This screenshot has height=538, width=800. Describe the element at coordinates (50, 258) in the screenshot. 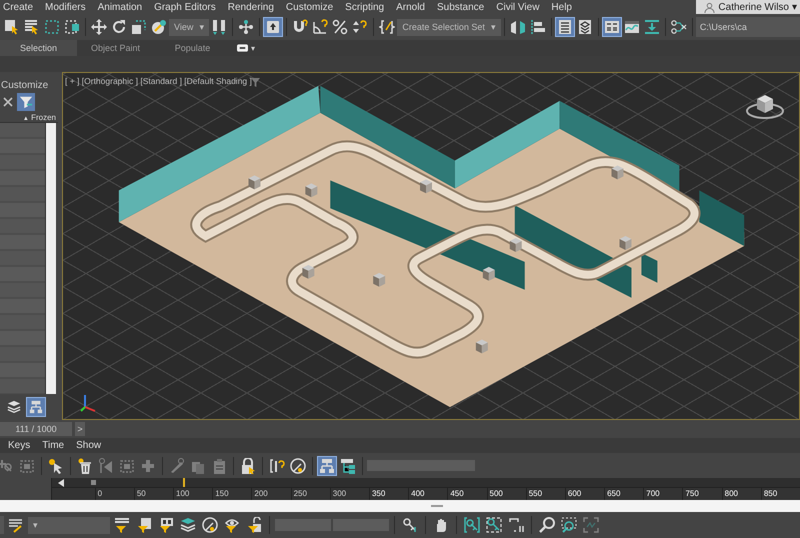

I see `scrollbar` at that location.